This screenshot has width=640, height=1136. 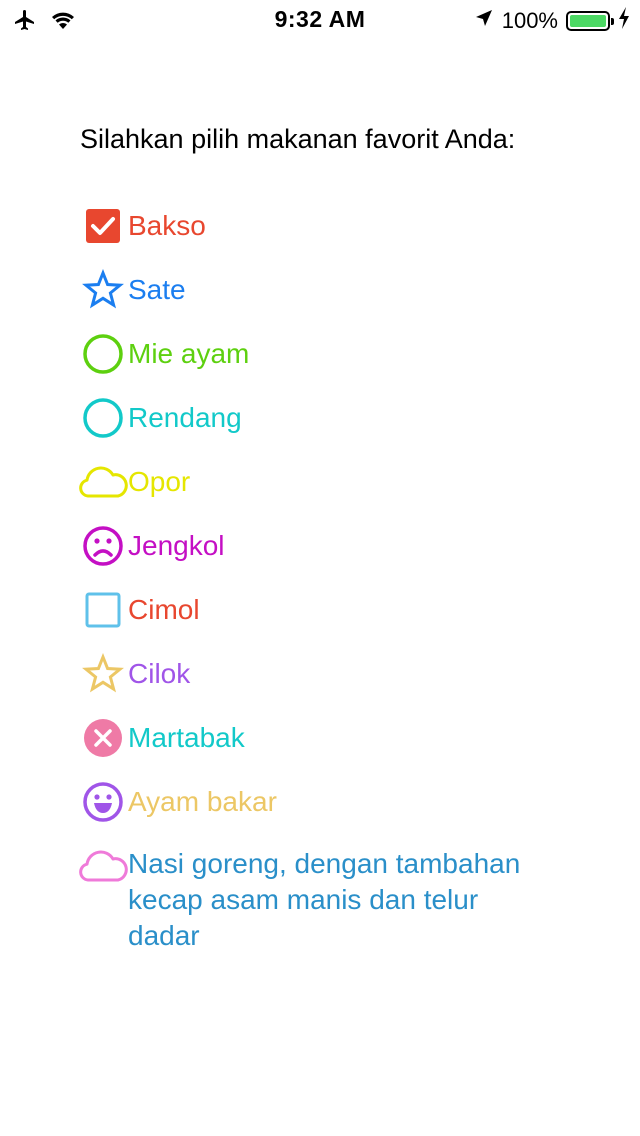 I want to click on battery-fill, so click(x=588, y=21).